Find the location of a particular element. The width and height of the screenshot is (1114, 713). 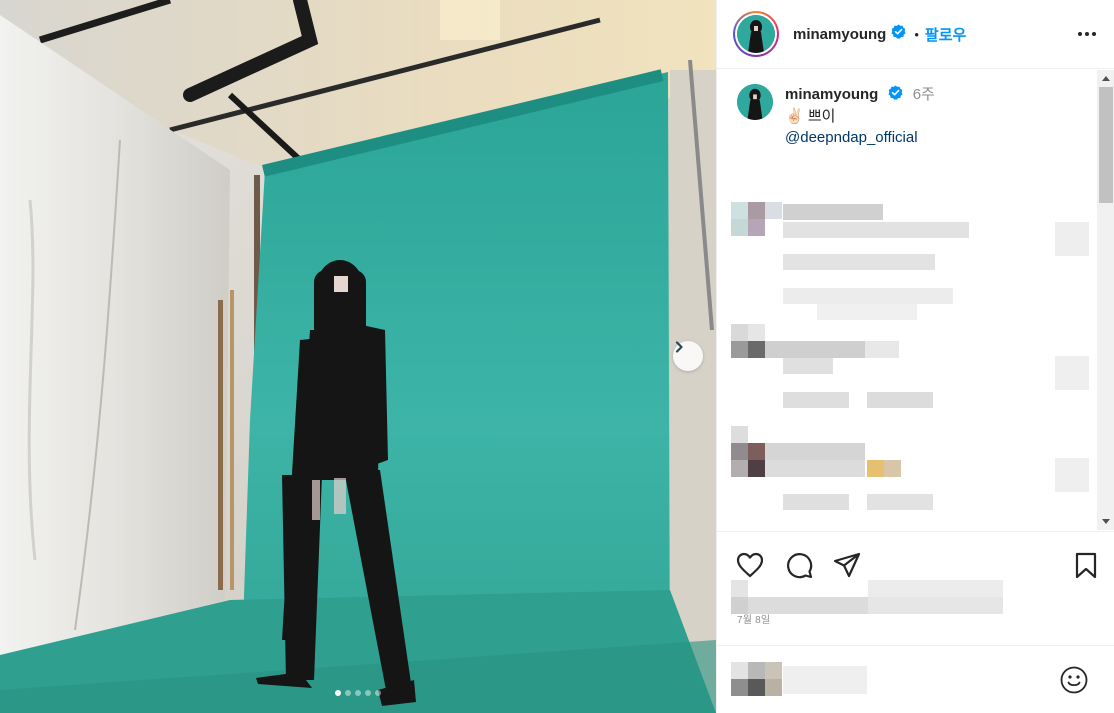

comment-bubble-icon is located at coordinates (800, 566).